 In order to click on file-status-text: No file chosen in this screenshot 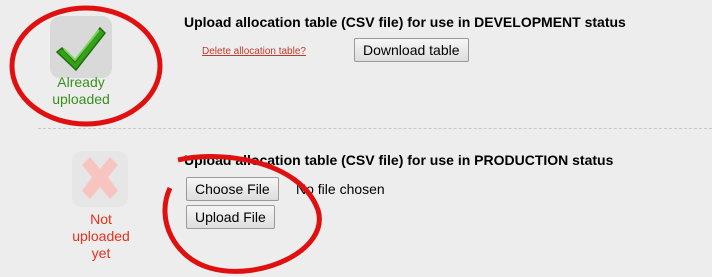, I will do `click(340, 189)`.